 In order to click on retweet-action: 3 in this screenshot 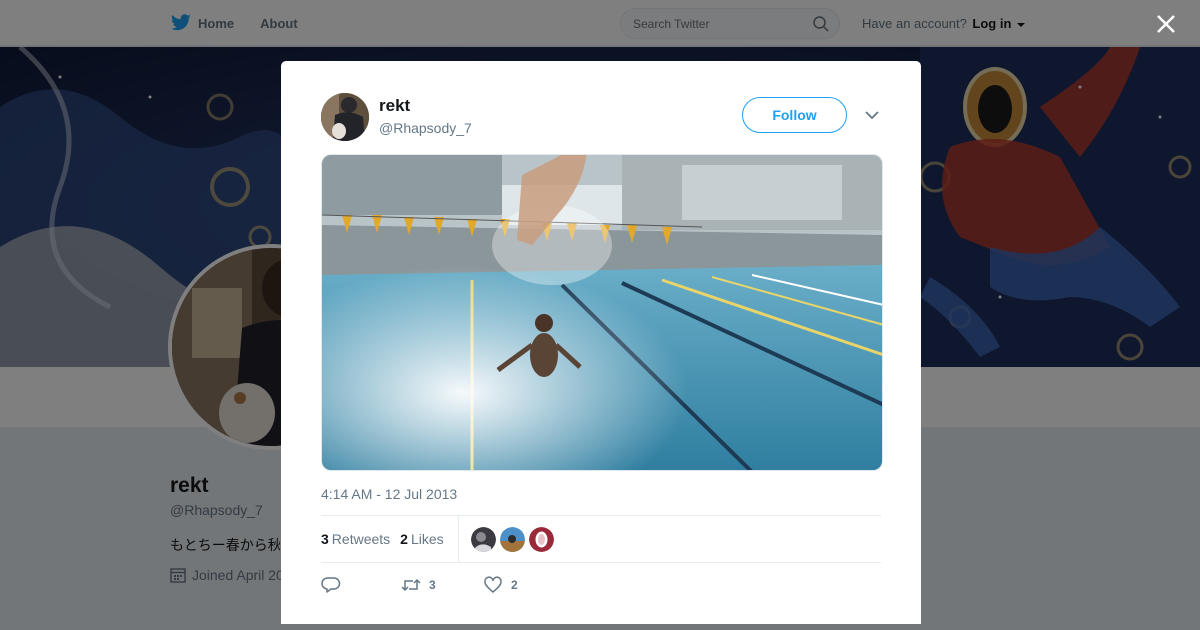, I will do `click(442, 585)`.